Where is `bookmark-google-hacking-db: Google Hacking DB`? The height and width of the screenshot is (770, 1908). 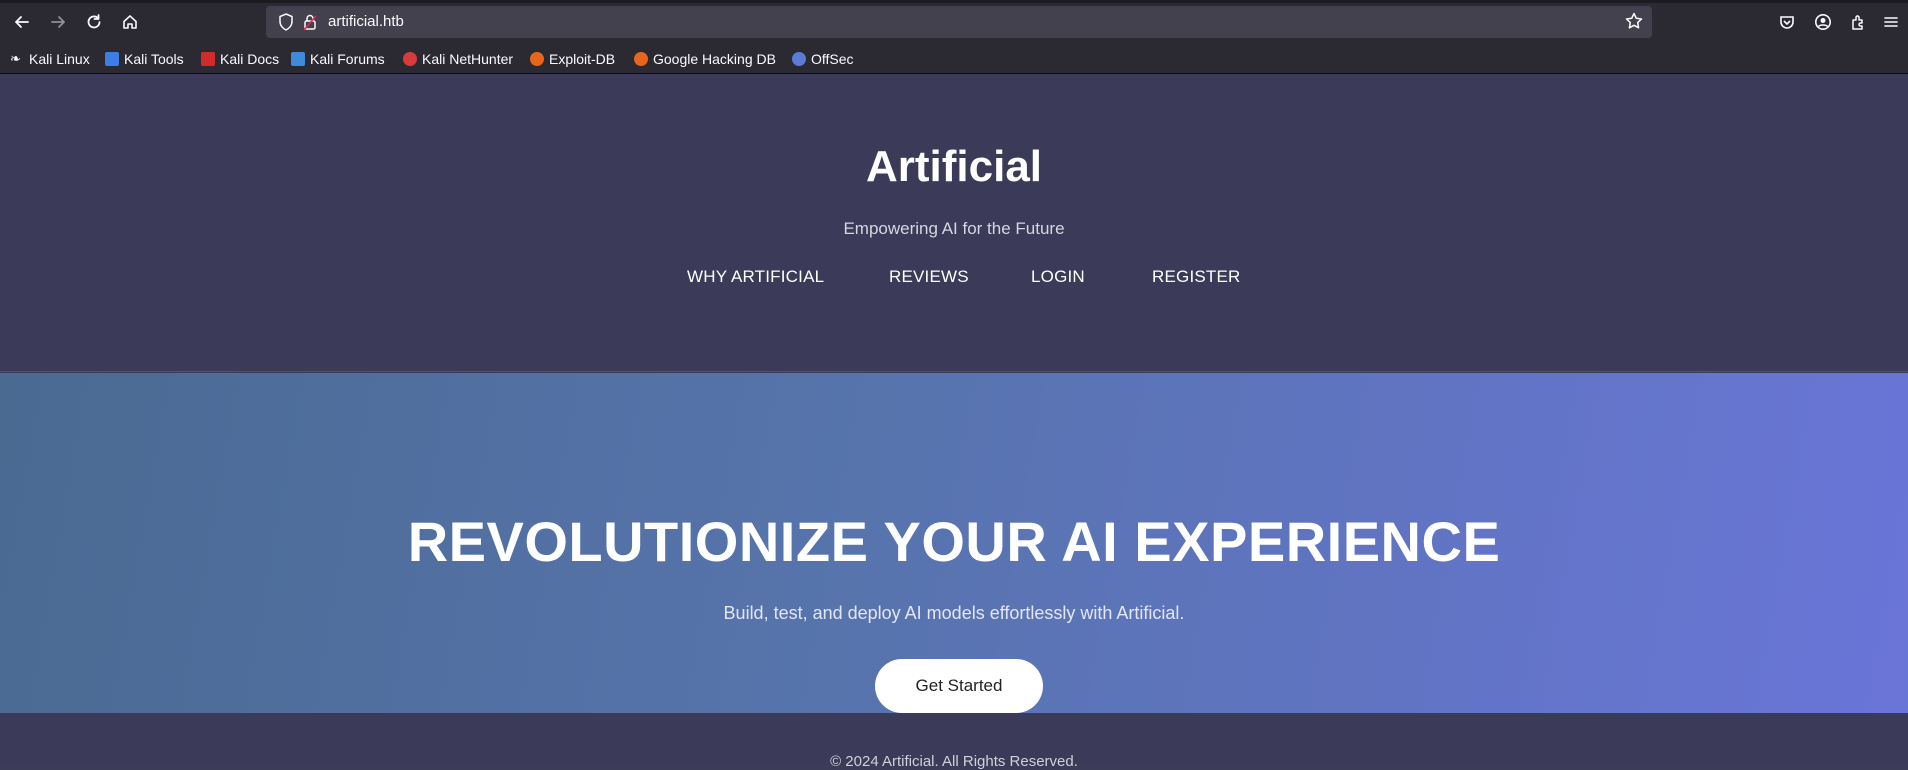 bookmark-google-hacking-db: Google Hacking DB is located at coordinates (705, 59).